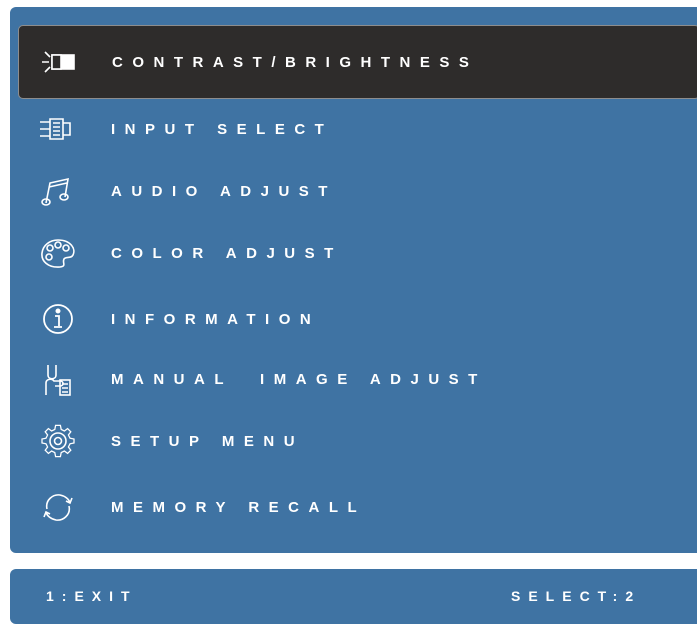 The image size is (697, 626). I want to click on osd-status-bar: 1:EXIT SELECT:2, so click(353, 596).